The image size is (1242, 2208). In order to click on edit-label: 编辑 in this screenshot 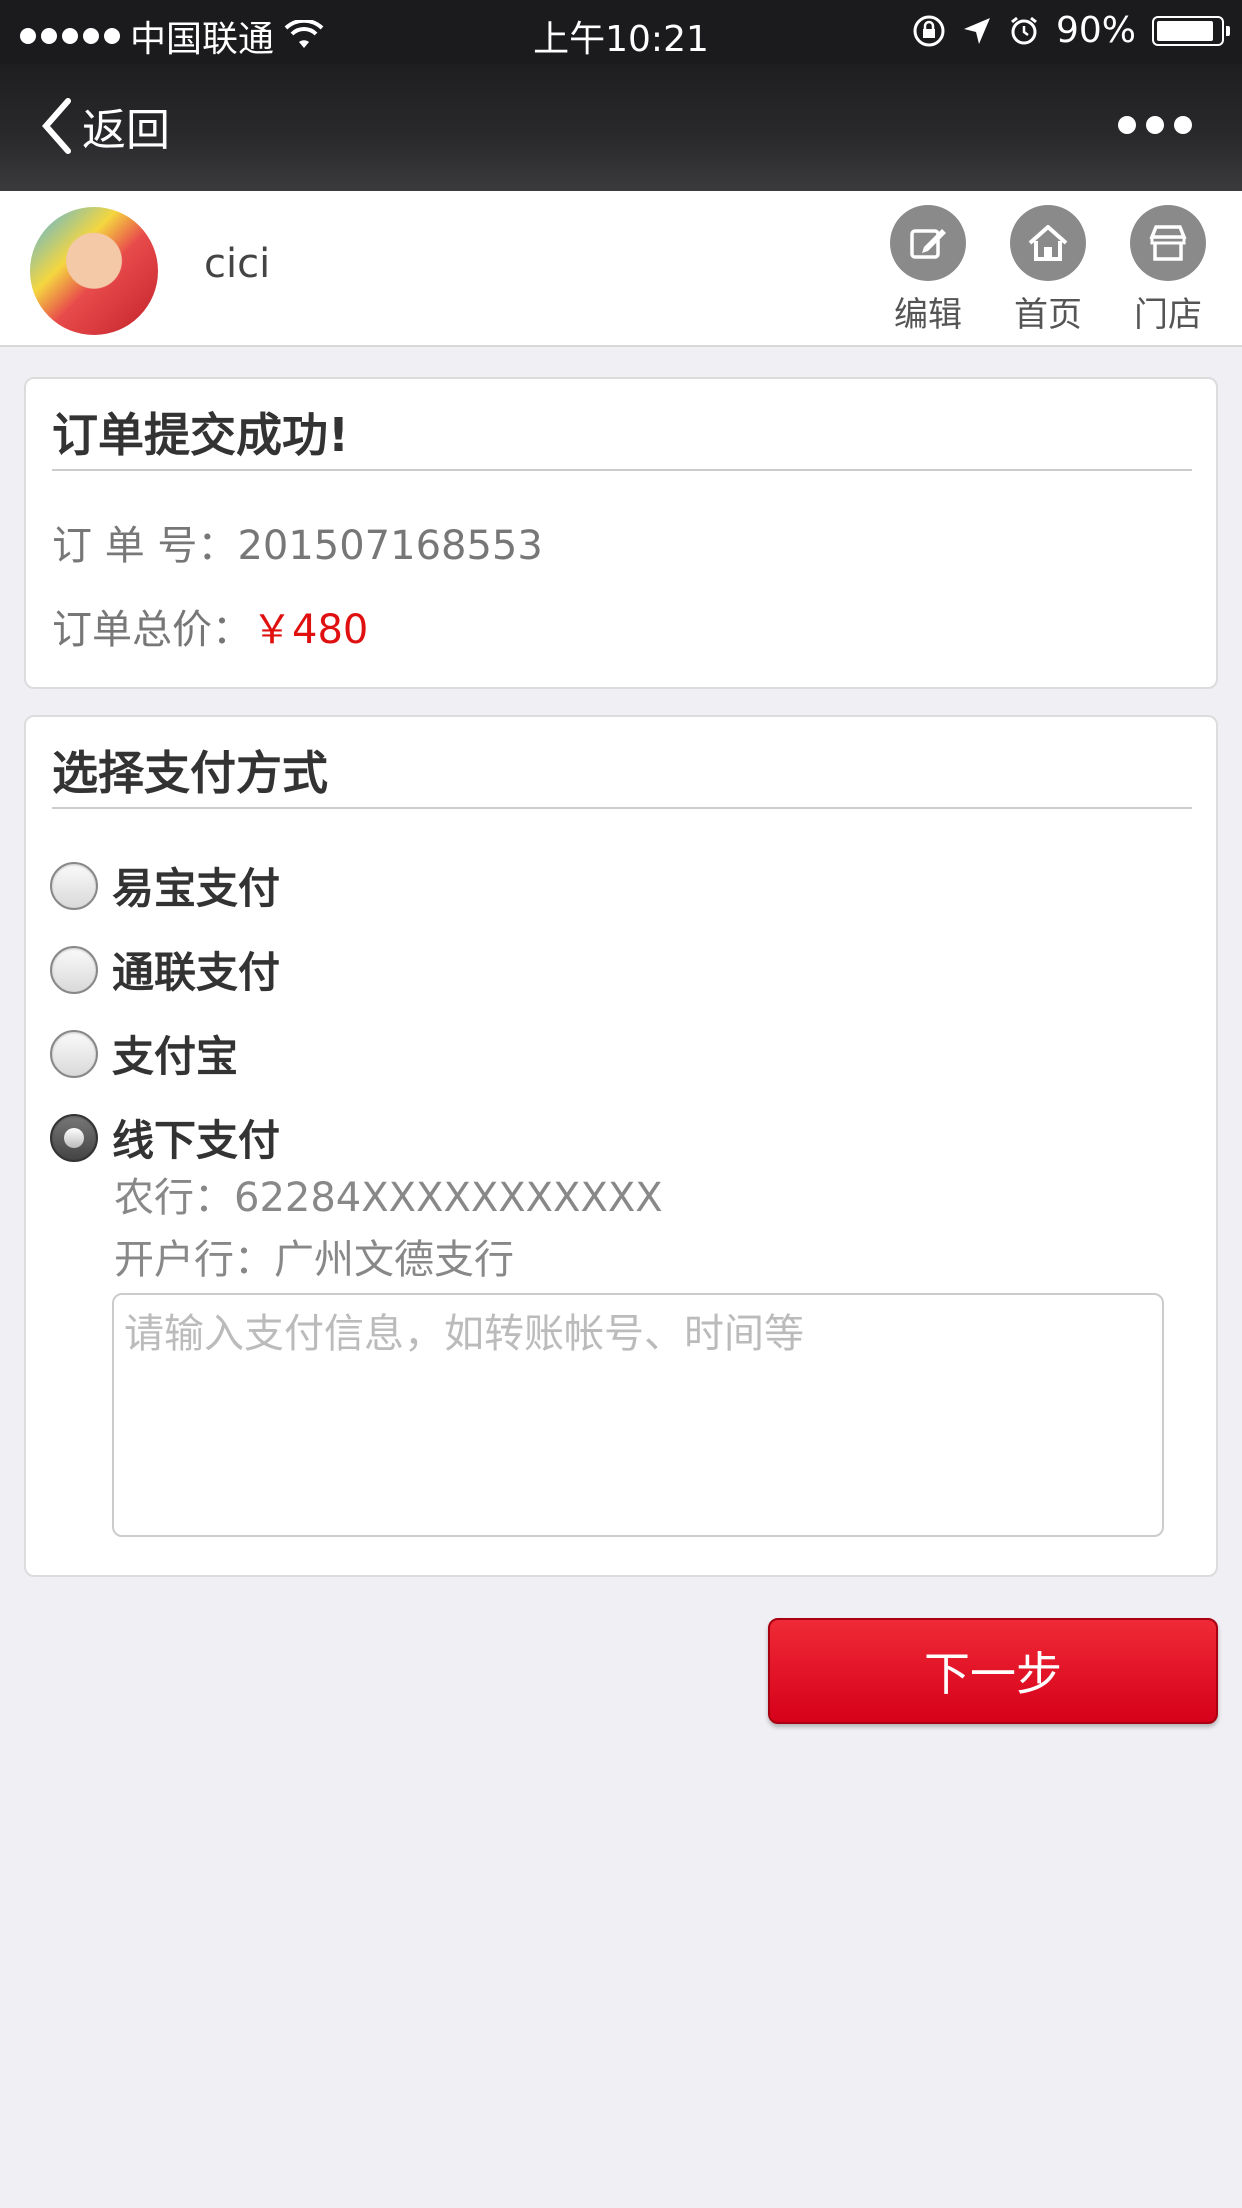, I will do `click(928, 315)`.